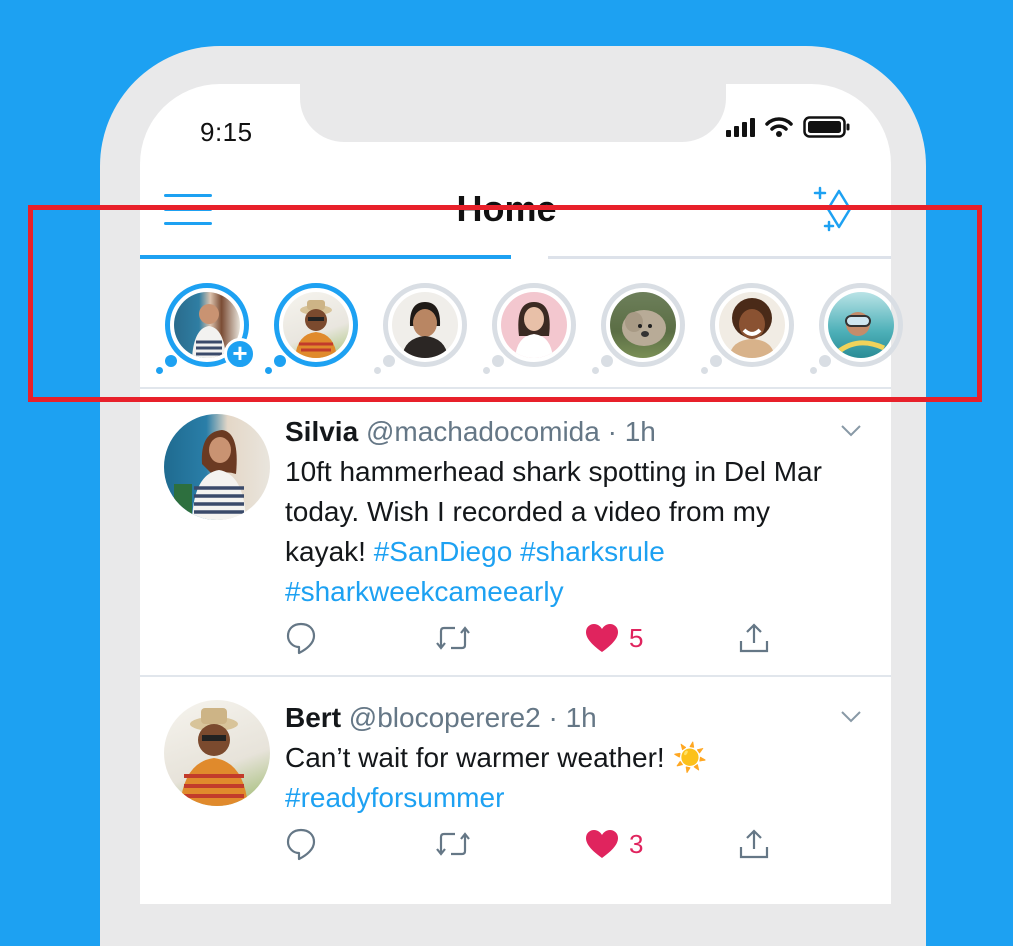  What do you see at coordinates (311, 328) in the screenshot?
I see `fleet-avatar-bert` at bounding box center [311, 328].